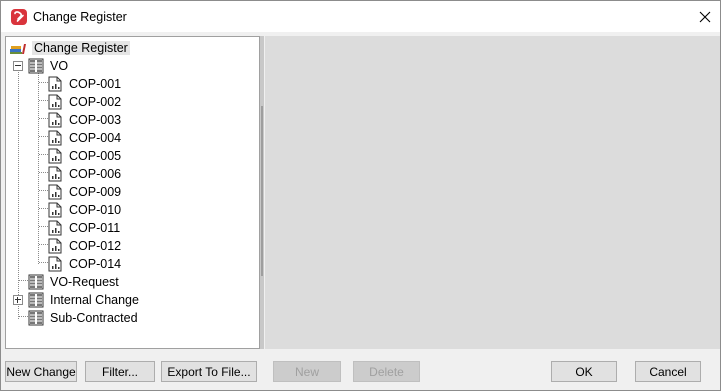 This screenshot has width=721, height=391. I want to click on window-title: Change Register, so click(80, 17).